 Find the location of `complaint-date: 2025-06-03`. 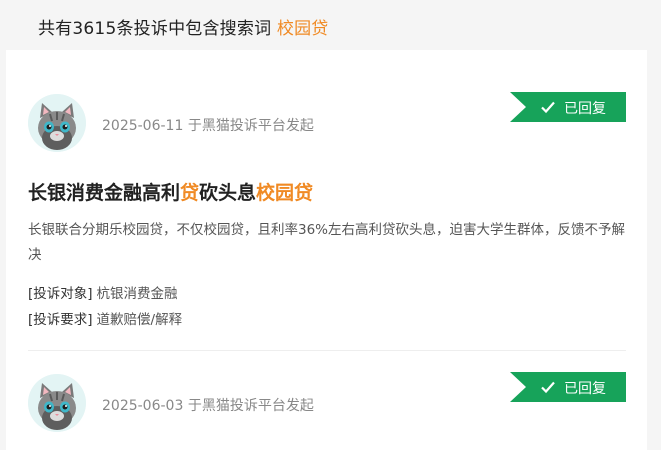

complaint-date: 2025-06-03 is located at coordinates (143, 406).